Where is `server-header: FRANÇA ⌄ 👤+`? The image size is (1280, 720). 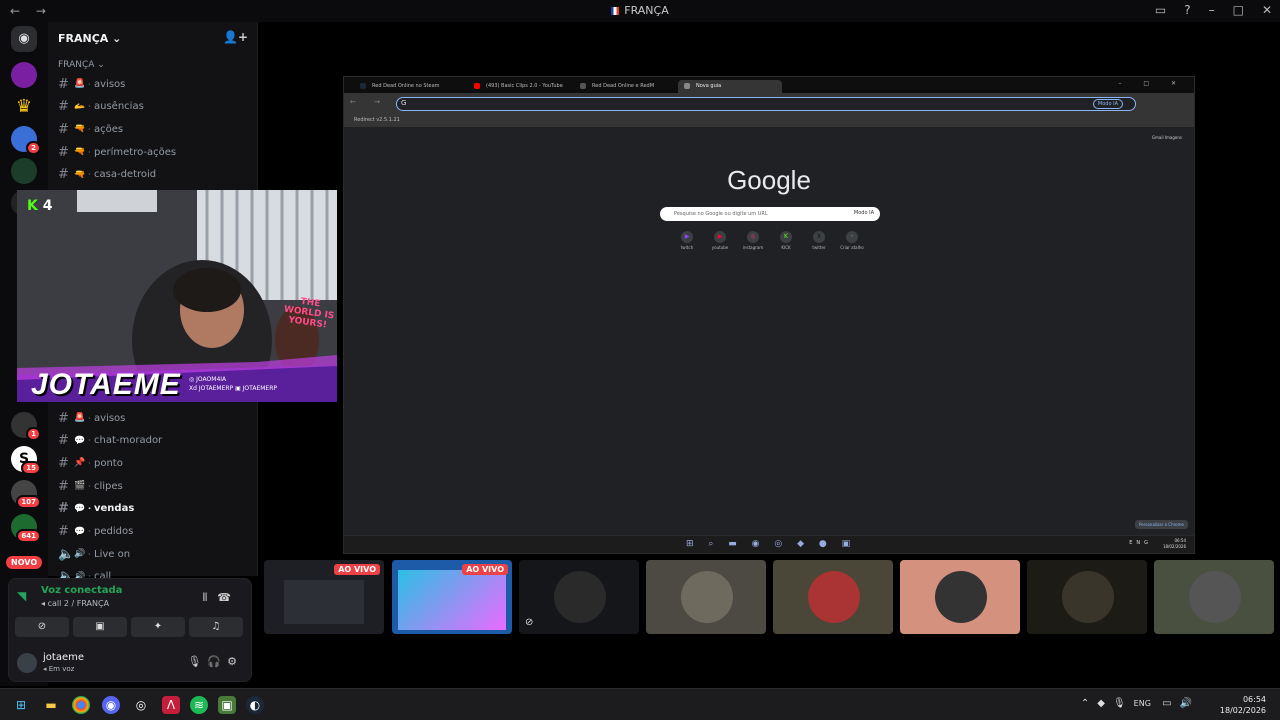
server-header: FRANÇA ⌄ 👤+ is located at coordinates (153, 38).